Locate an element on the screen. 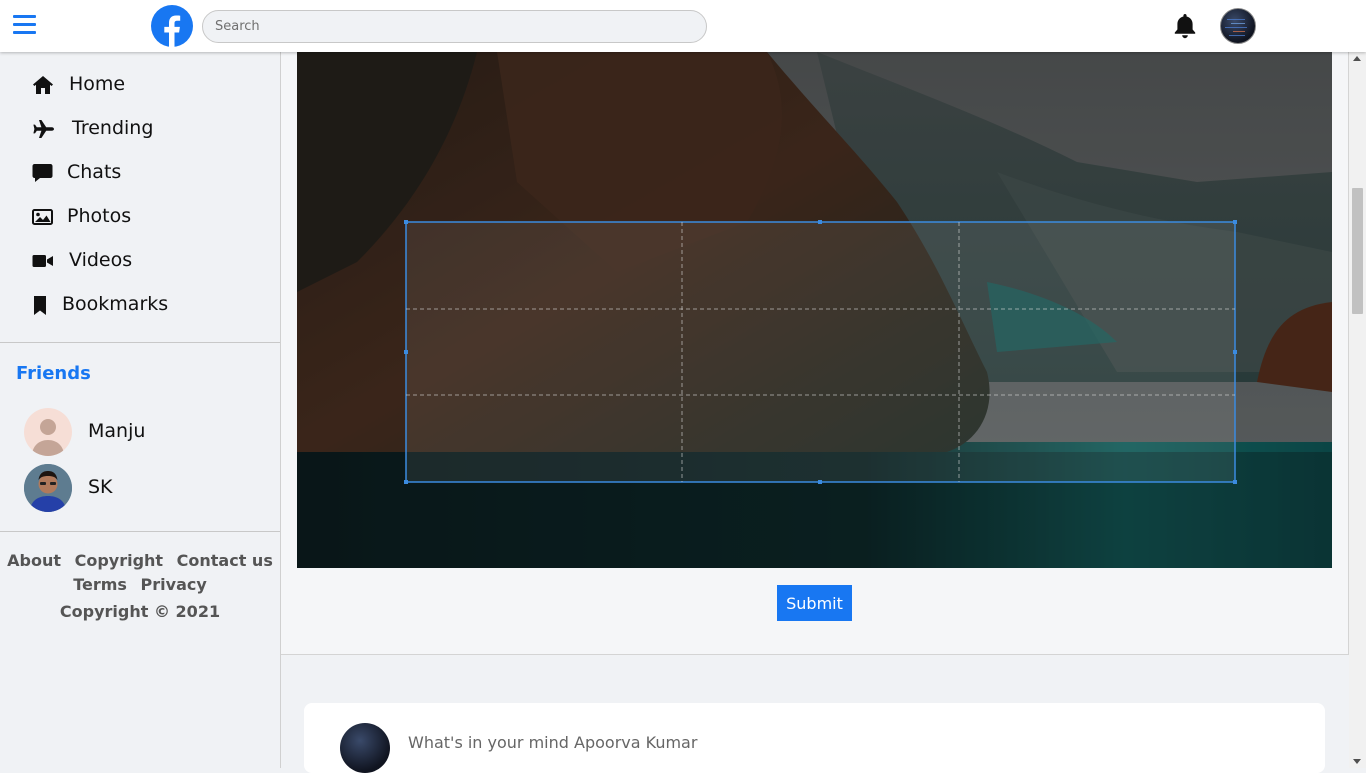 The height and width of the screenshot is (773, 1366). sidebar-item-label: Trending is located at coordinates (113, 128).